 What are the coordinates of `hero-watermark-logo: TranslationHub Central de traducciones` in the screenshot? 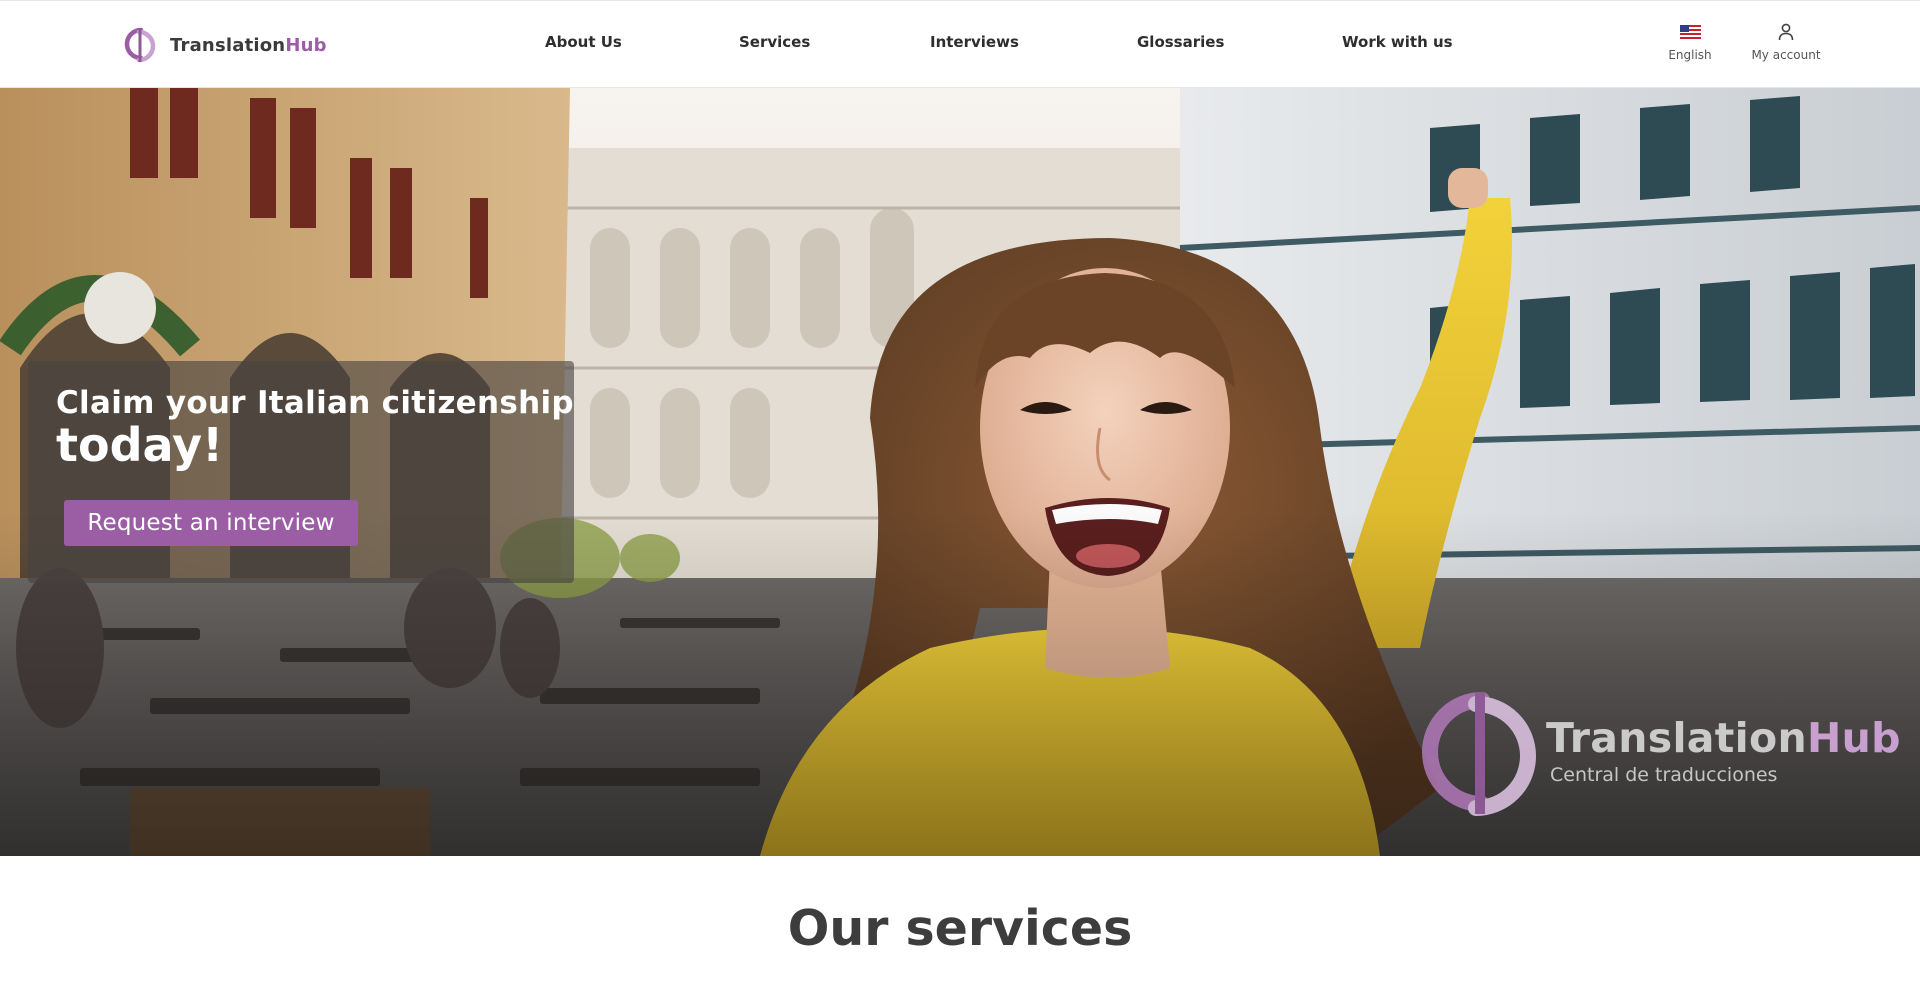 It's located at (1660, 750).